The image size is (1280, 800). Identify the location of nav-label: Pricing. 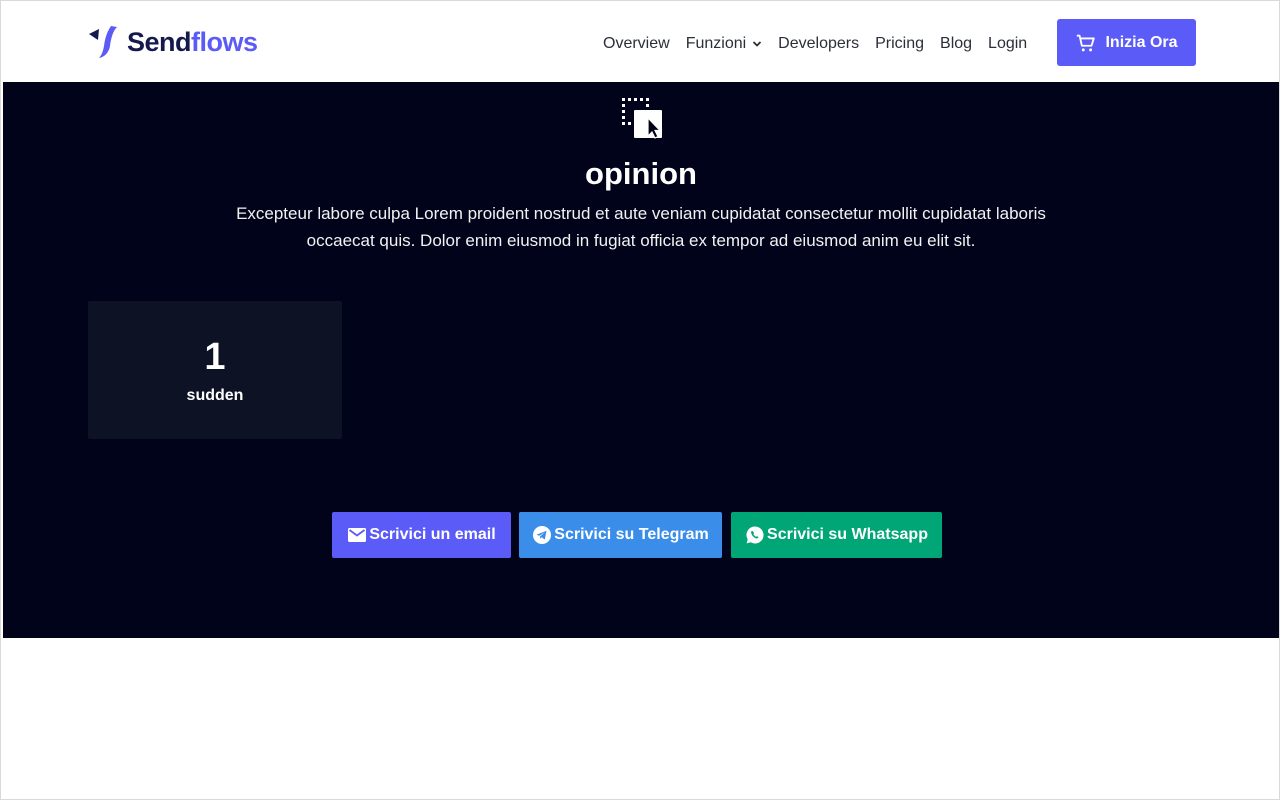
(900, 43).